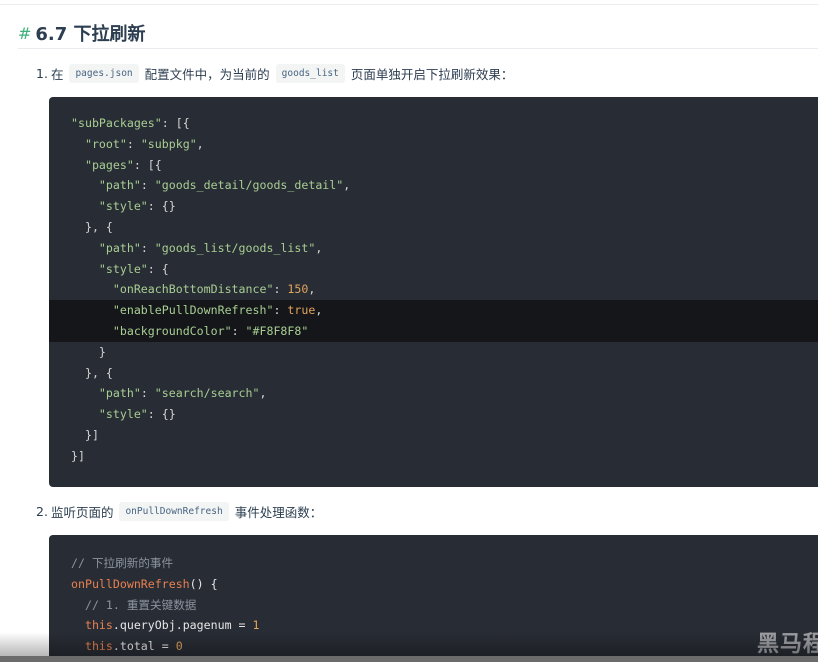  I want to click on step-text: 在, so click(57, 74).